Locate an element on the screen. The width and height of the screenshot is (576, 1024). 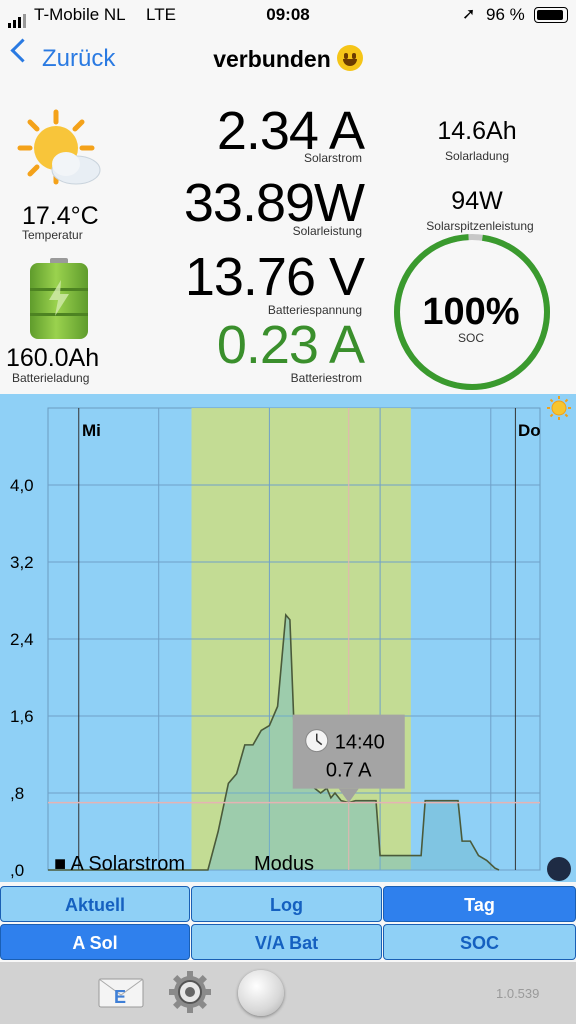
tooltip-value: 0.7 A is located at coordinates (349, 771).